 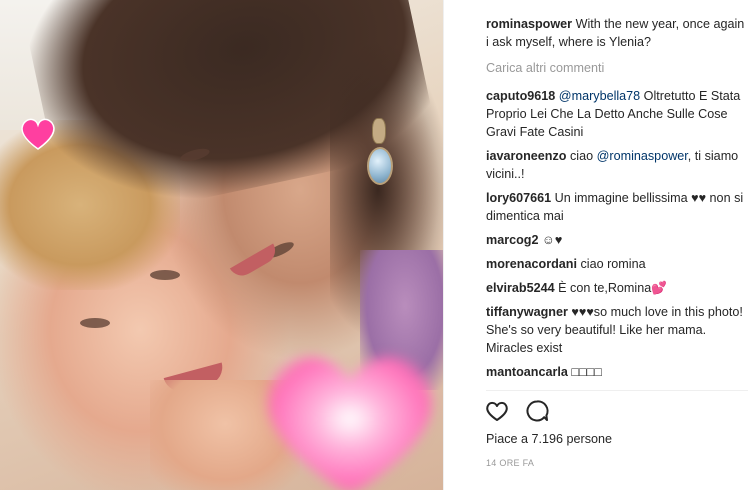 I want to click on post-actions, so click(x=517, y=411).